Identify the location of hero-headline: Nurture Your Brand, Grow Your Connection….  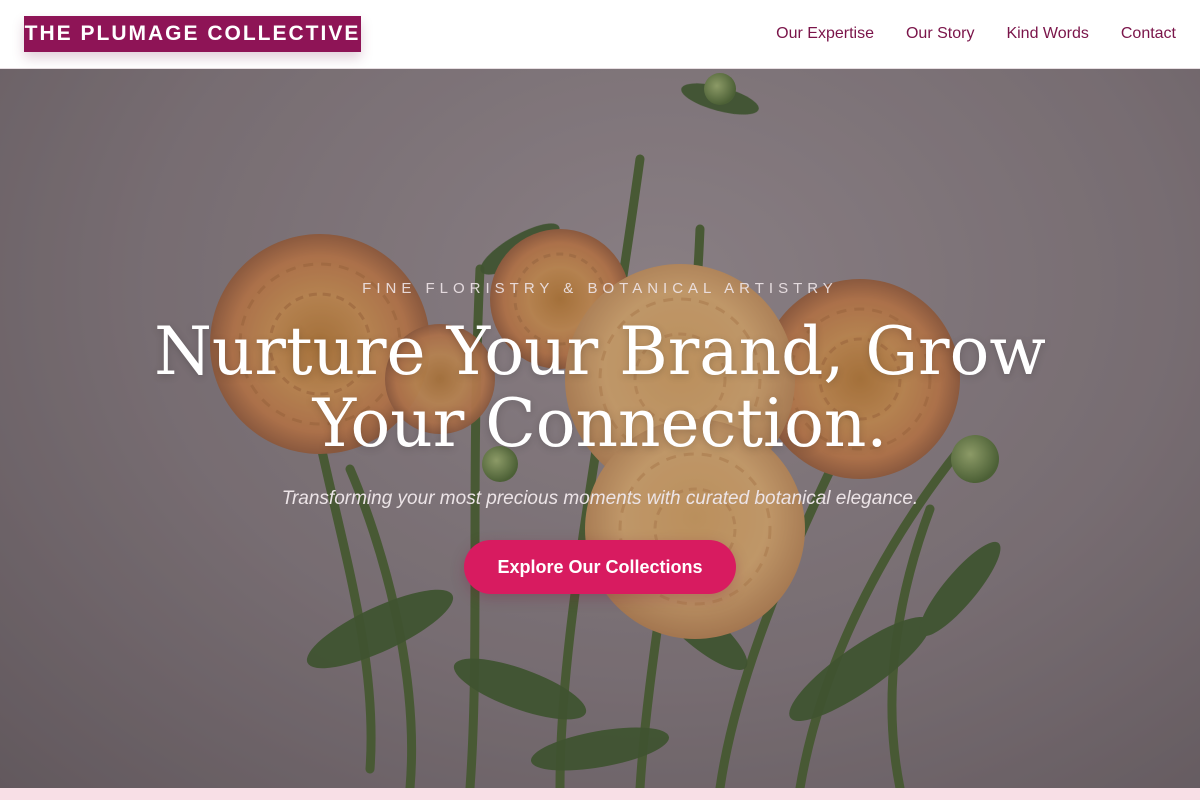
(600, 388).